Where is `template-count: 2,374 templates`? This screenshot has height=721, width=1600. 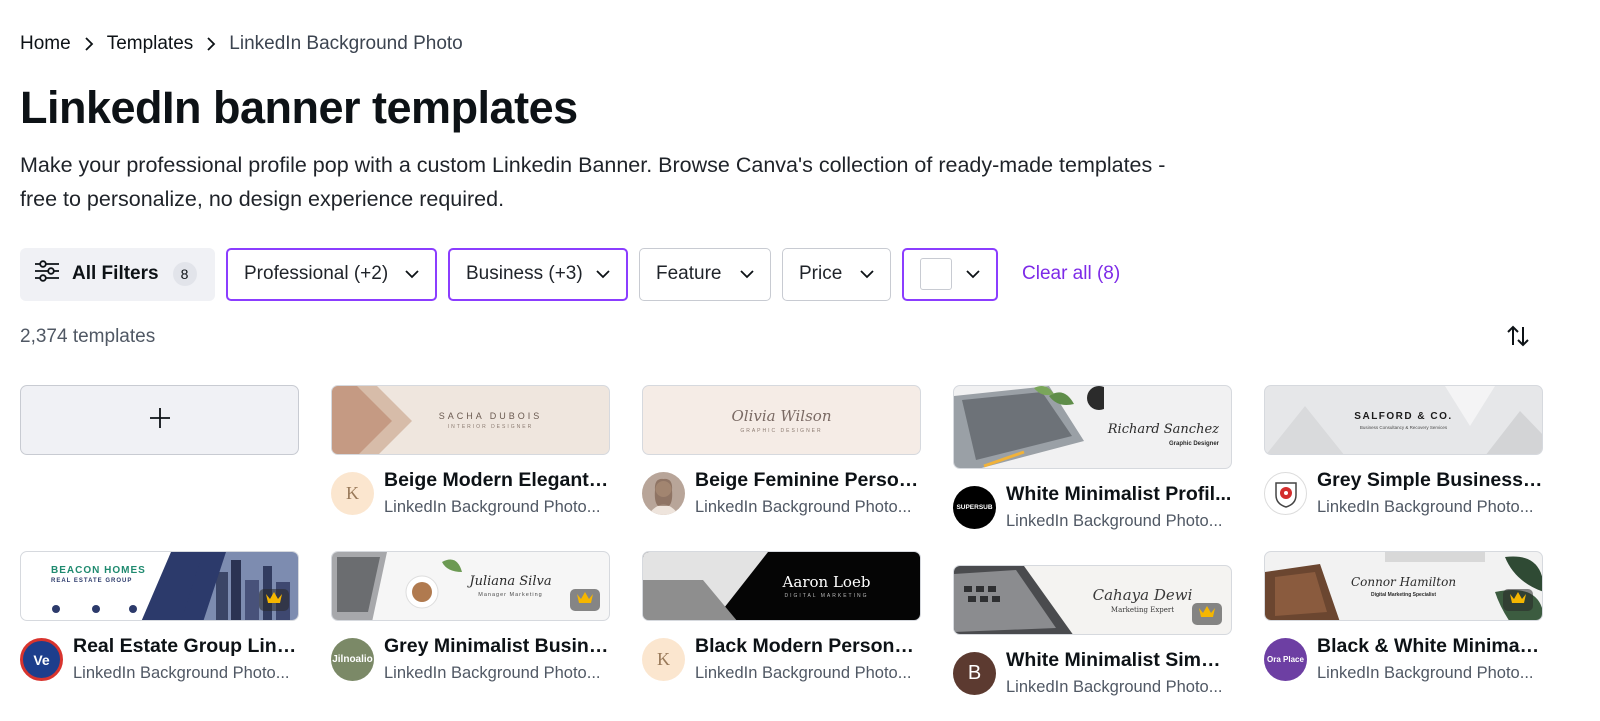
template-count: 2,374 templates is located at coordinates (88, 336).